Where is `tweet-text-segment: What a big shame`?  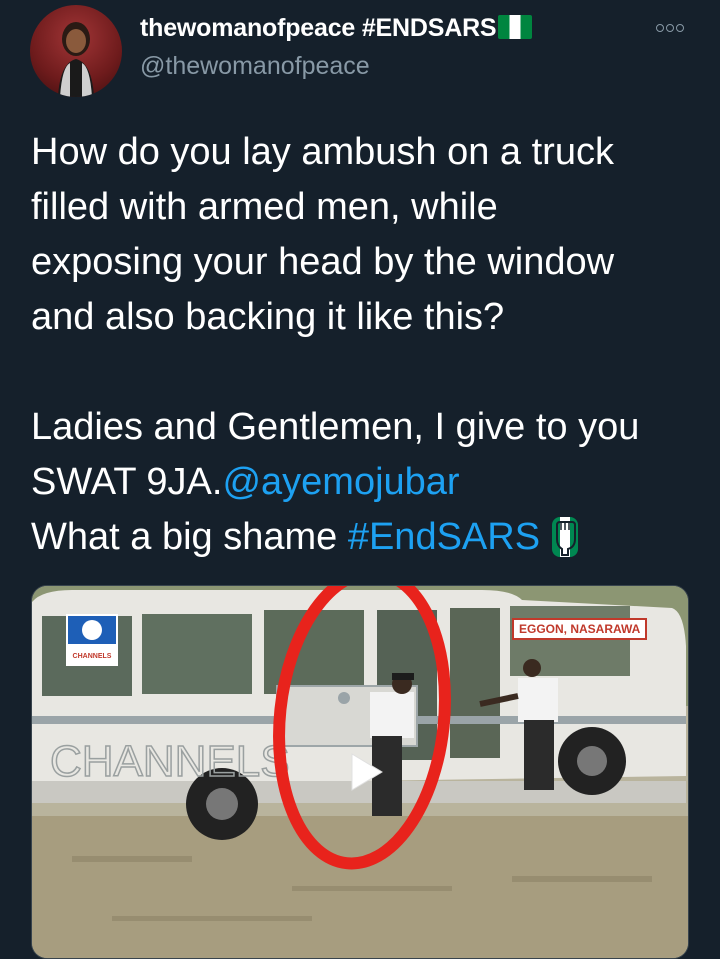 tweet-text-segment: What a big shame is located at coordinates (189, 537).